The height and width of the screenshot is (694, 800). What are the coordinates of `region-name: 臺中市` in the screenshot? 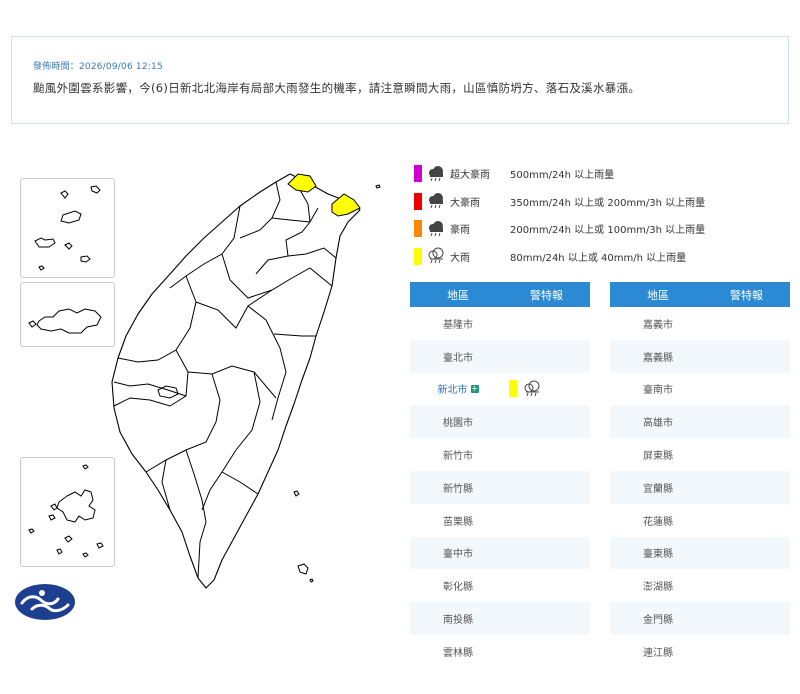 It's located at (458, 555).